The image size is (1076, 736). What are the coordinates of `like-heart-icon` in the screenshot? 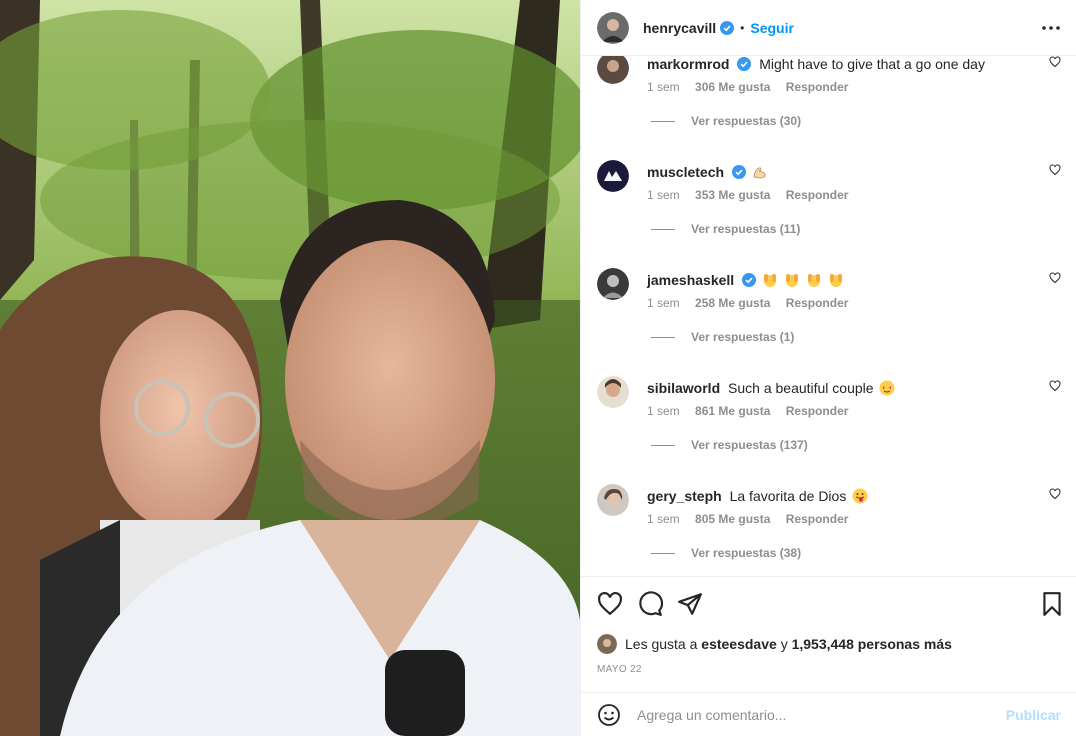 It's located at (610, 604).